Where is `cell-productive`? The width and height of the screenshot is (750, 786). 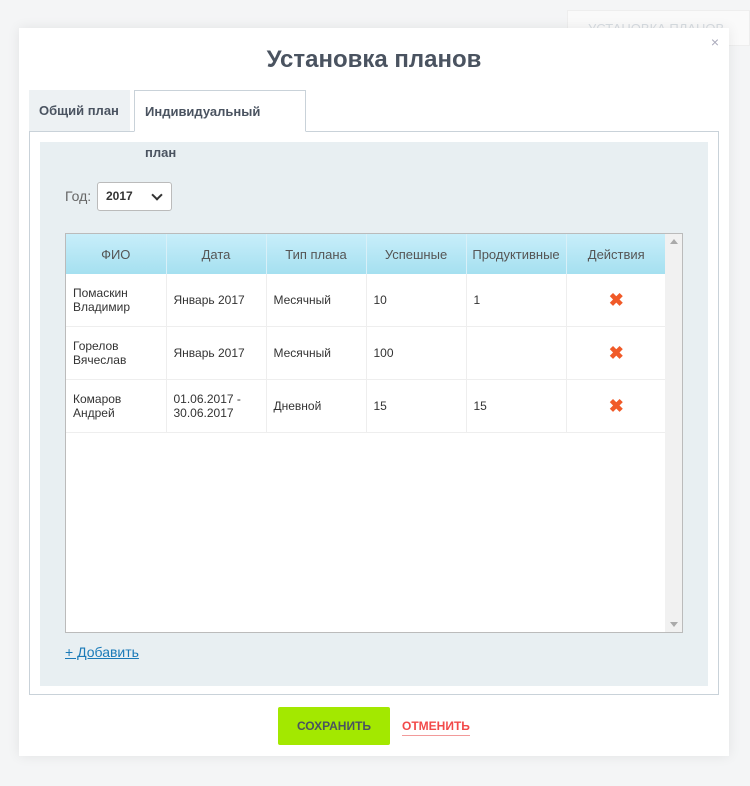
cell-productive is located at coordinates (516, 353).